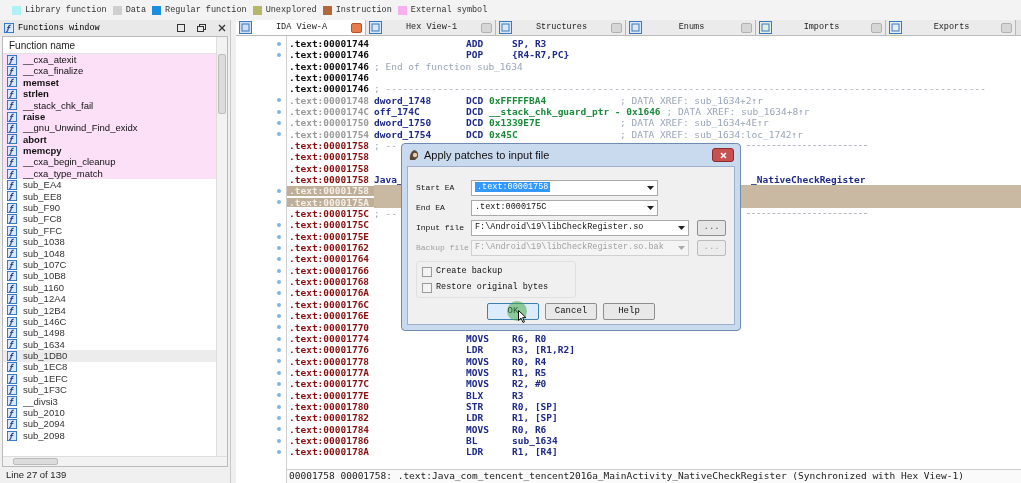 The width and height of the screenshot is (1021, 483). I want to click on dialog-button: Cancel, so click(571, 311).